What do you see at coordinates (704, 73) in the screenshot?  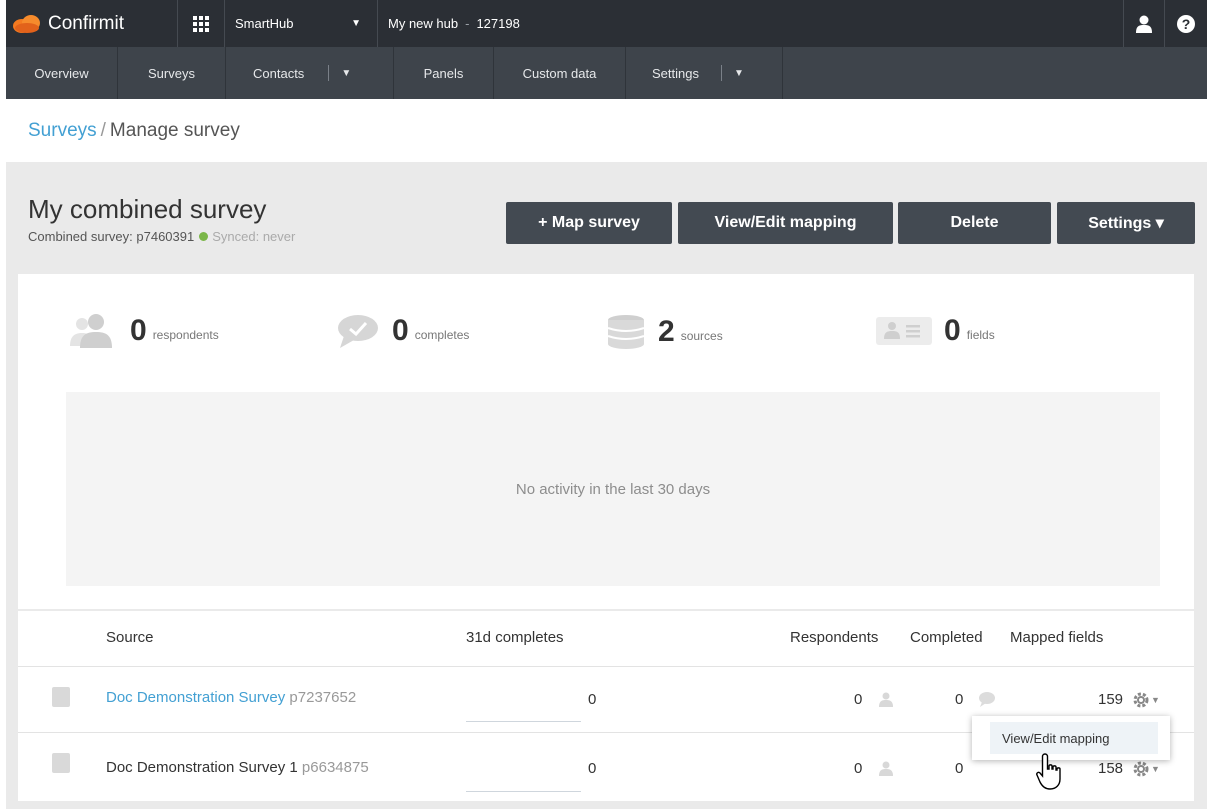 I see `nav-settings: Settings ▼` at bounding box center [704, 73].